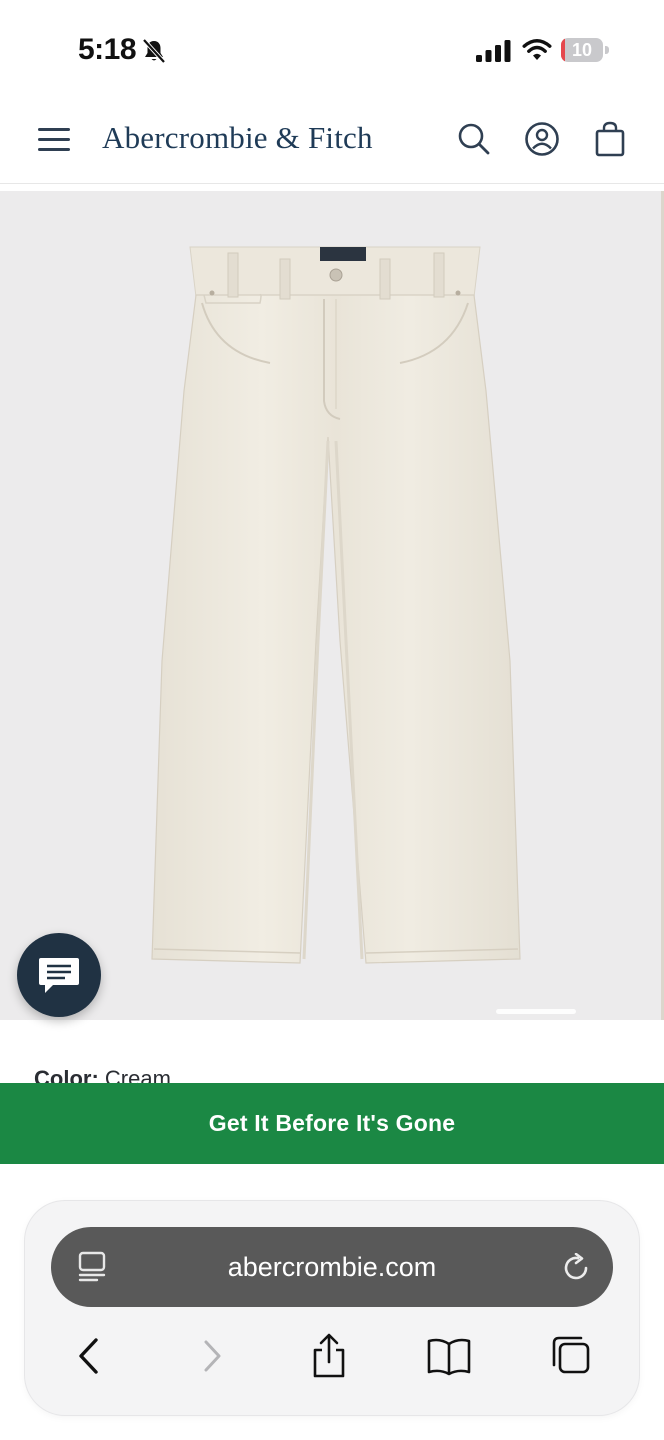 Image resolution: width=664 pixels, height=1440 pixels. I want to click on status-time: 5:18, so click(107, 49).